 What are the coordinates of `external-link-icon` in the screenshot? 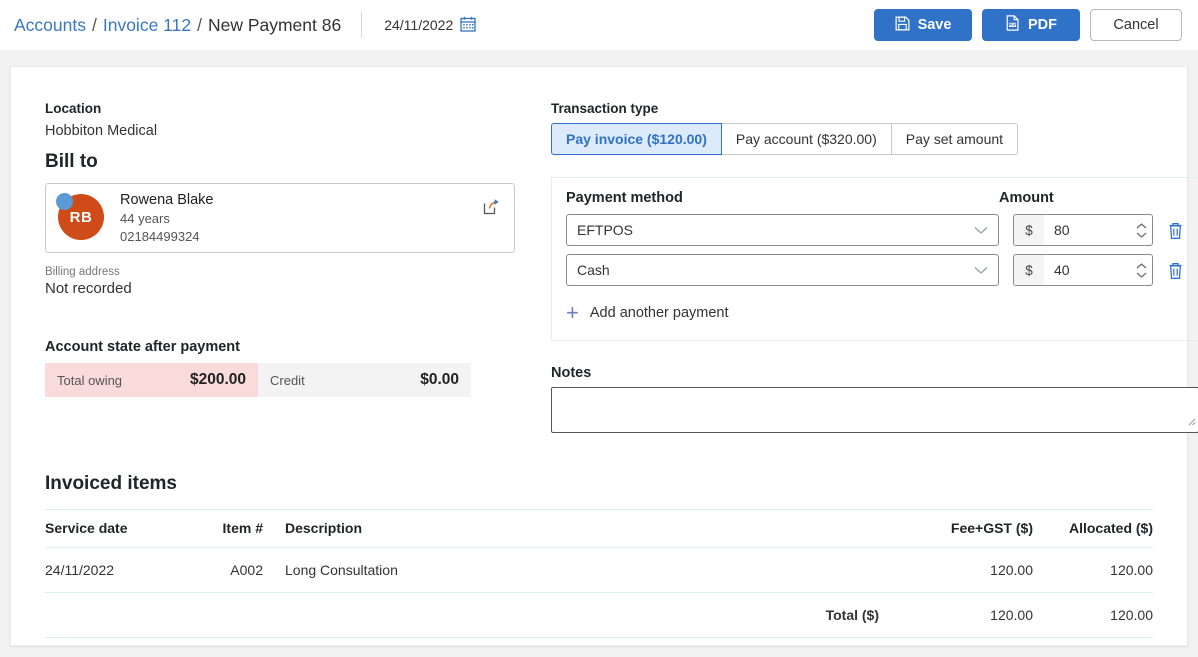 It's located at (491, 209).